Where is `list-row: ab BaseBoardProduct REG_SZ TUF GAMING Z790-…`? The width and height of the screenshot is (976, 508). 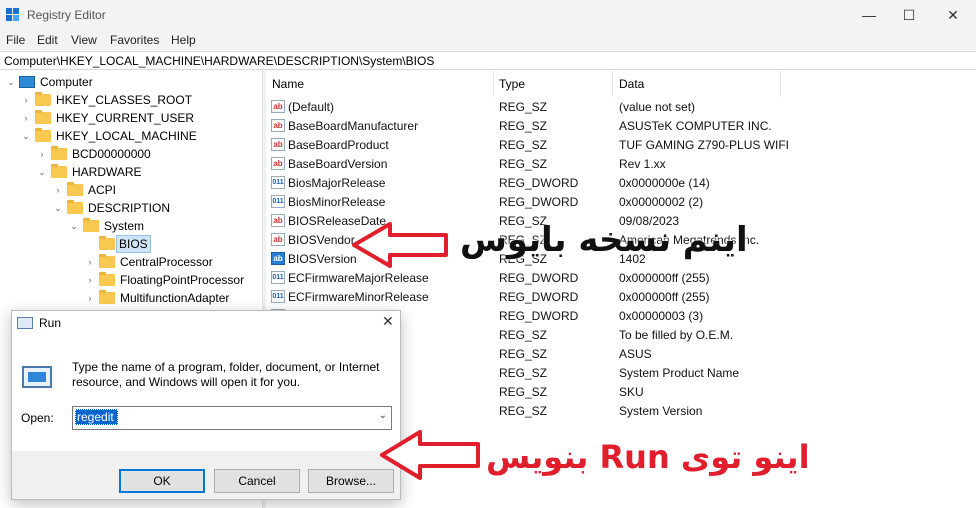
list-row: ab BaseBoardProduct REG_SZ TUF GAMING Z790-… is located at coordinates (621, 144).